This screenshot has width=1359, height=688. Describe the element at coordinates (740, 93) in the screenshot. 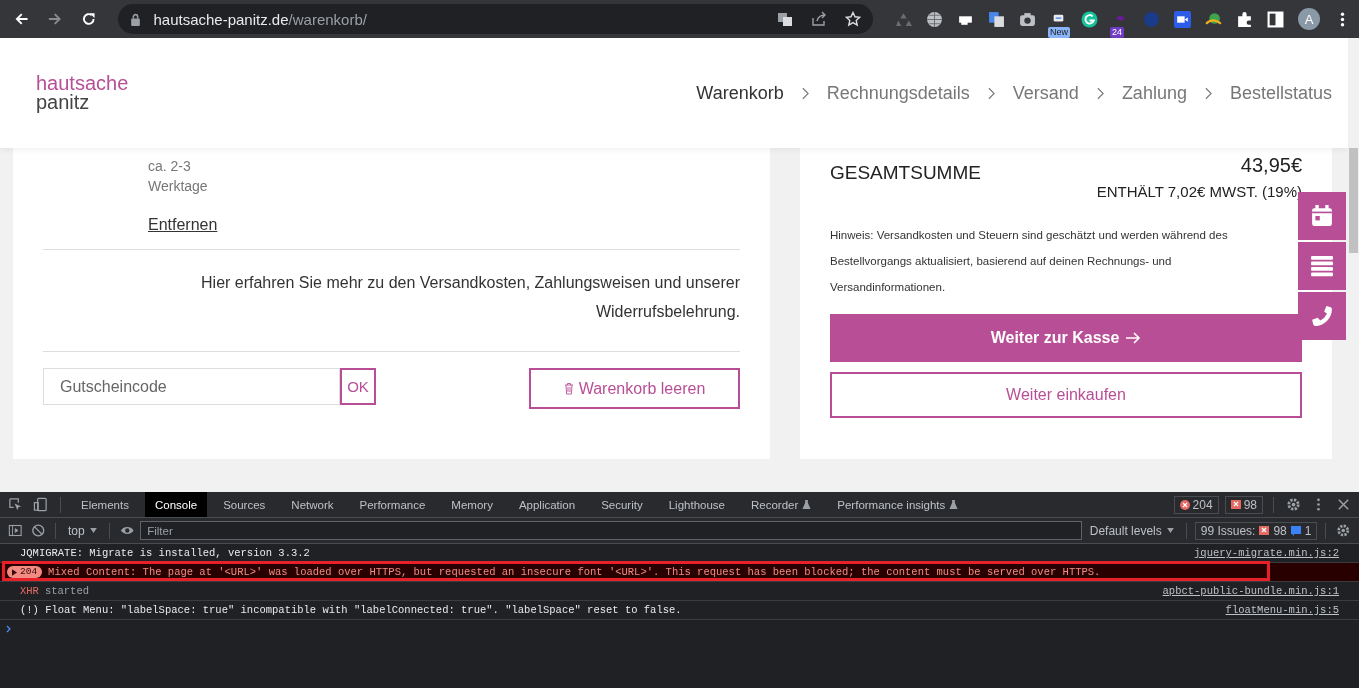

I see `checkout-step: Warenkorb` at that location.